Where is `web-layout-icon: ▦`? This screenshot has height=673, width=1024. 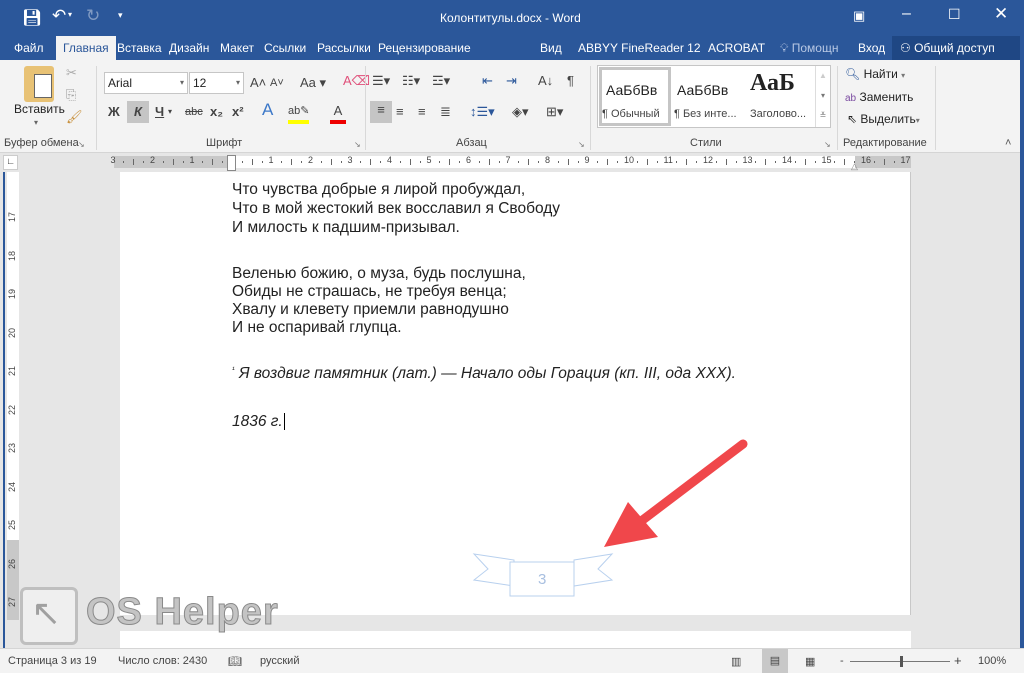 web-layout-icon: ▦ is located at coordinates (810, 661).